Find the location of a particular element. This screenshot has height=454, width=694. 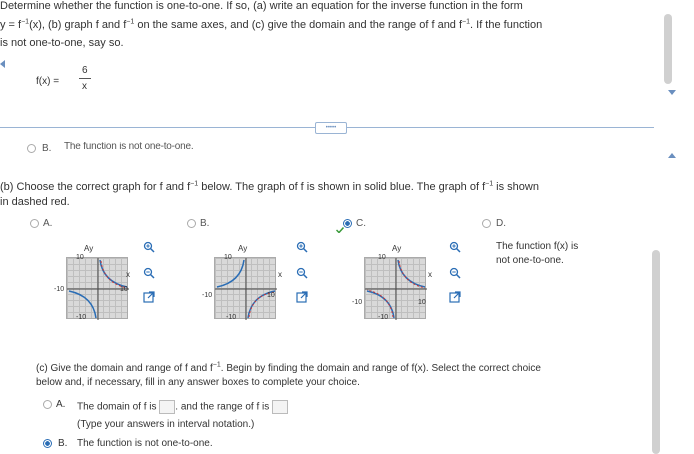

graph-option-b is located at coordinates (245, 288).